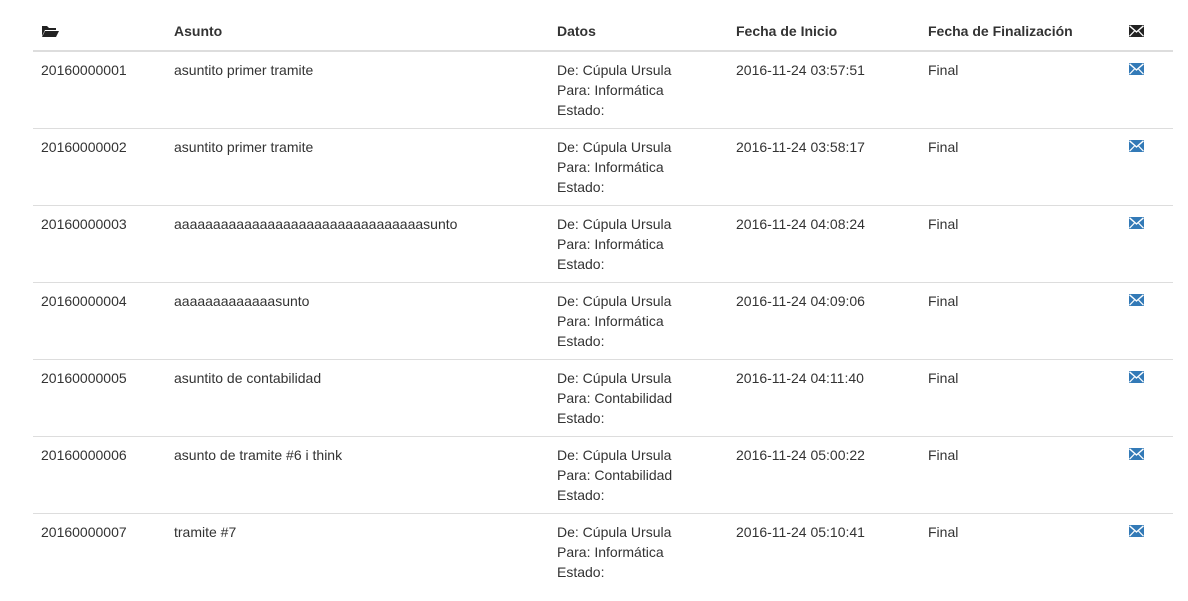 The height and width of the screenshot is (601, 1188). What do you see at coordinates (800, 224) in the screenshot?
I see `cell-inicio-text: 2016-11-24 04:08:24` at bounding box center [800, 224].